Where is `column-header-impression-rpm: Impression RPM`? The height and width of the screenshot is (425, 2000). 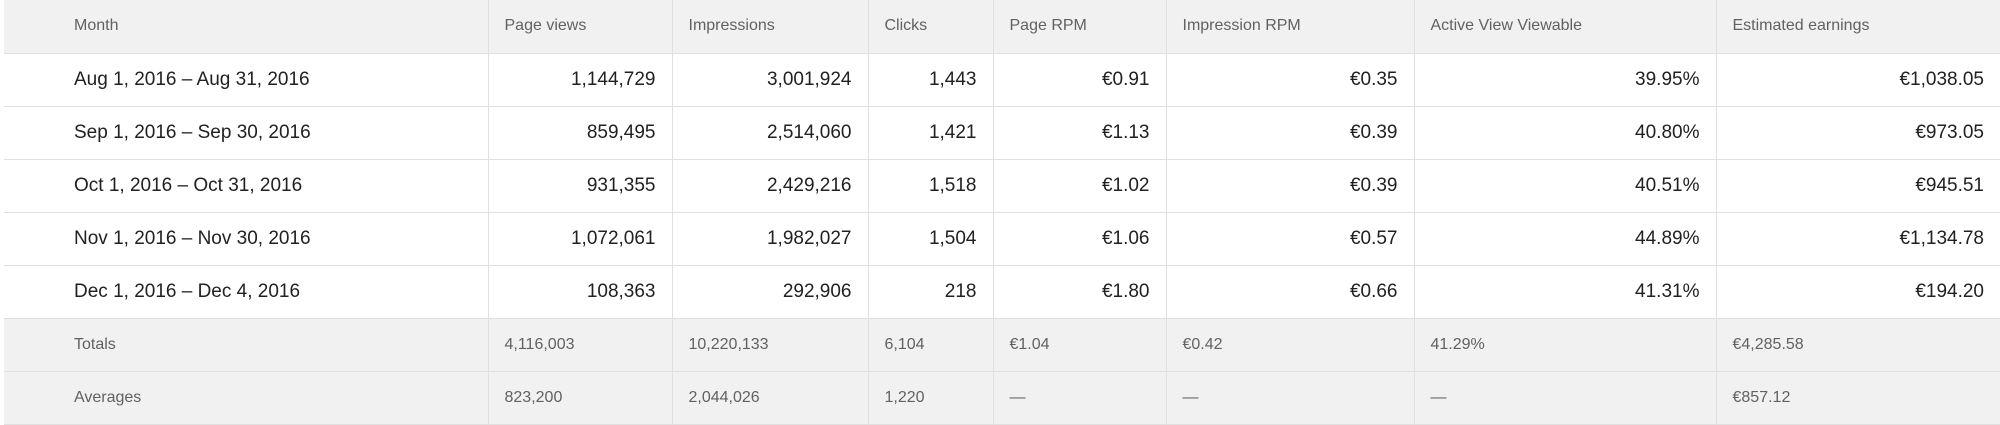
column-header-impression-rpm: Impression RPM is located at coordinates (1290, 27).